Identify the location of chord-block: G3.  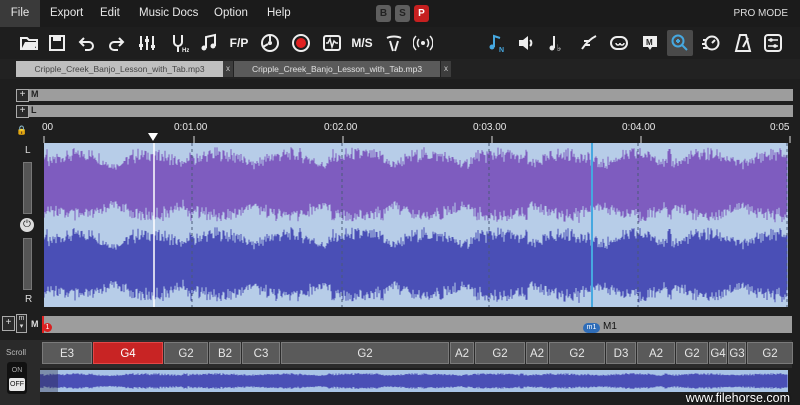
(737, 353).